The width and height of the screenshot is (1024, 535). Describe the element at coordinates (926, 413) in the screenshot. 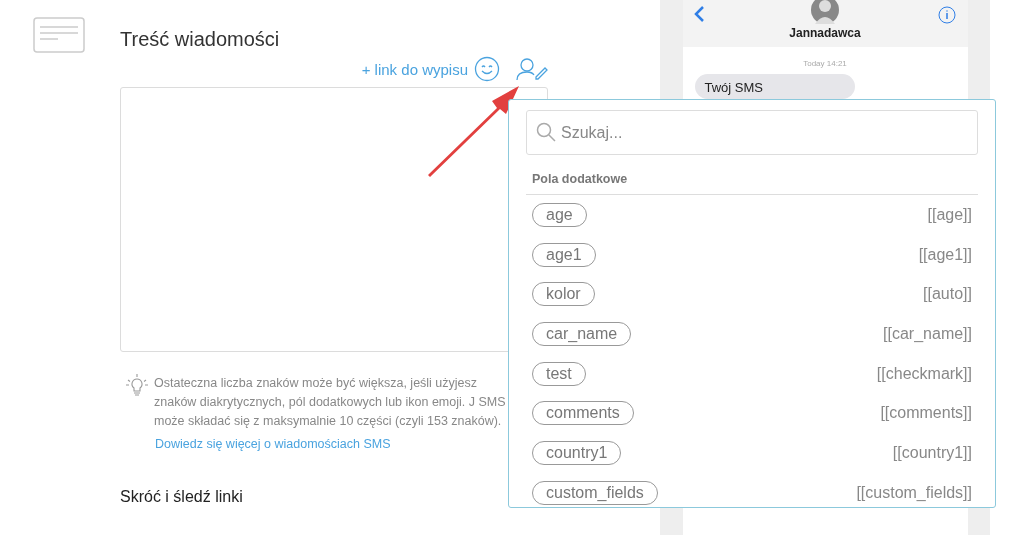

I see `field-tag: [[comments]]` at that location.